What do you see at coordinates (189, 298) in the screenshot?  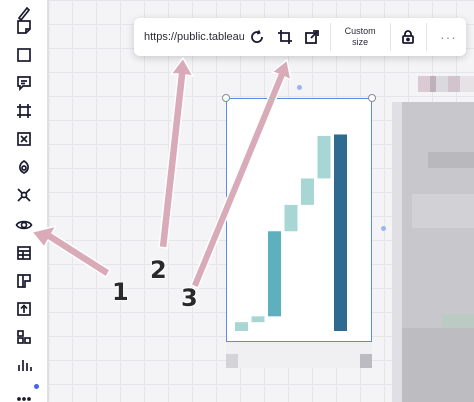 I see `annotation-label-3: 3` at bounding box center [189, 298].